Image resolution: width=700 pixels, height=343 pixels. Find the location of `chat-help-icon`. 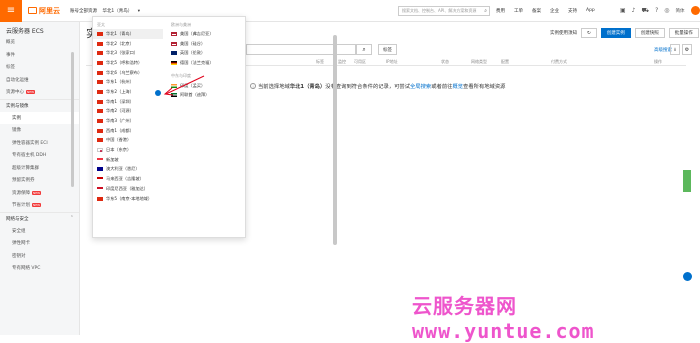

chat-help-icon is located at coordinates (687, 276).